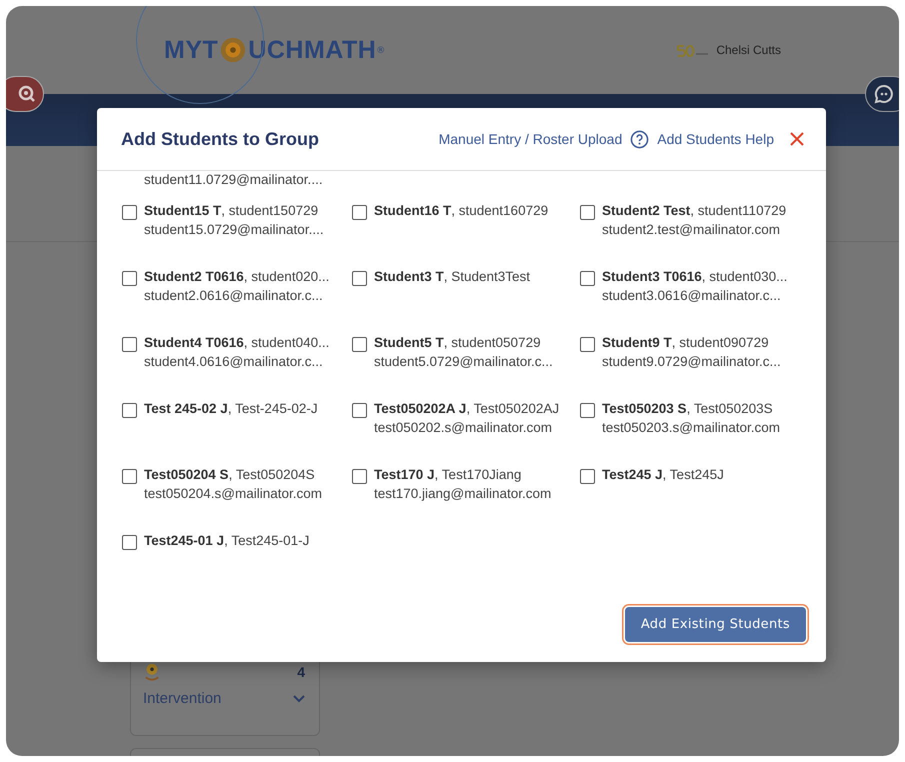  What do you see at coordinates (191, 50) in the screenshot?
I see `logo-text: MYT` at bounding box center [191, 50].